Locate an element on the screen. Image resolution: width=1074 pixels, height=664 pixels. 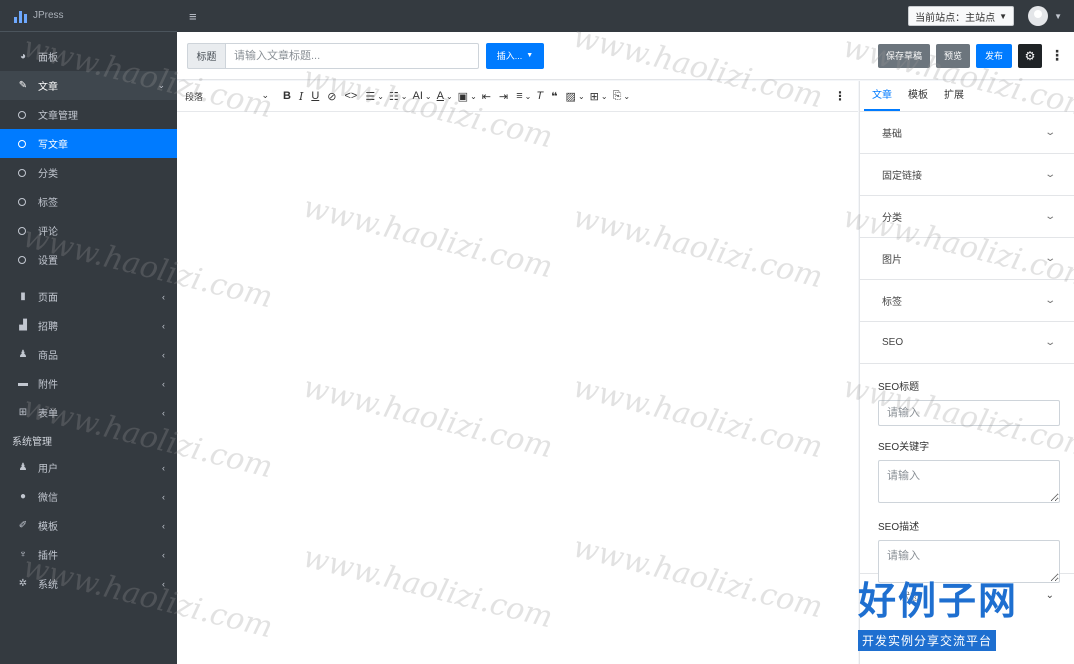
accordion-seo: SEO ⌄ is located at coordinates (967, 343).